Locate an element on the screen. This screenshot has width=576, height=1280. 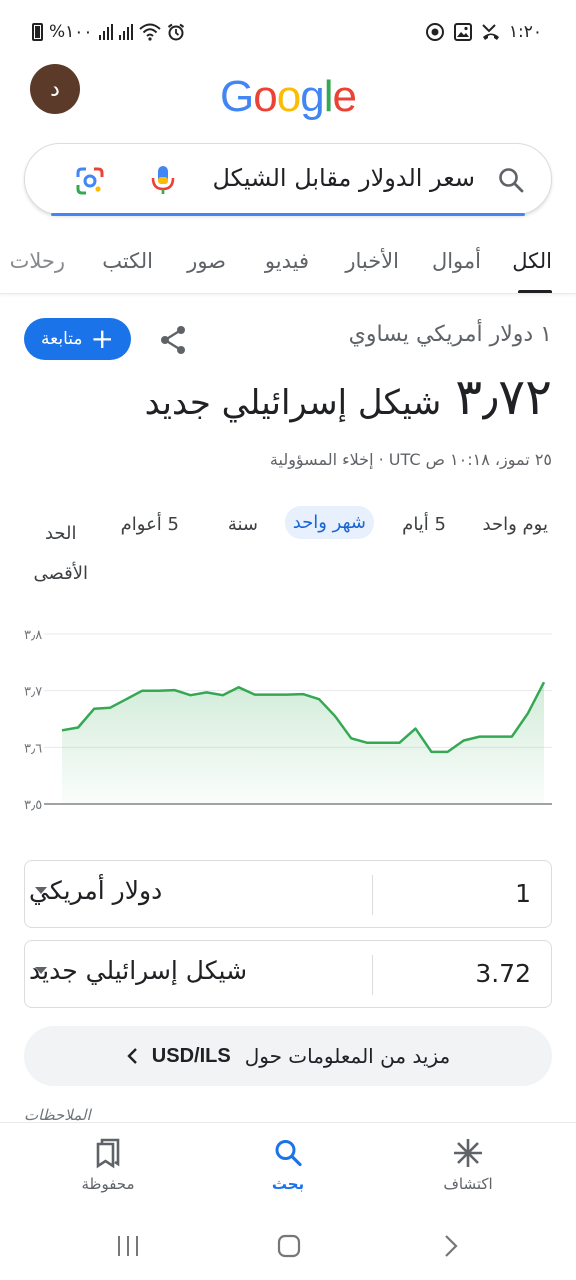
bottom-navigation: محفوظة بحث اكتشاف is located at coordinates (288, 1167).